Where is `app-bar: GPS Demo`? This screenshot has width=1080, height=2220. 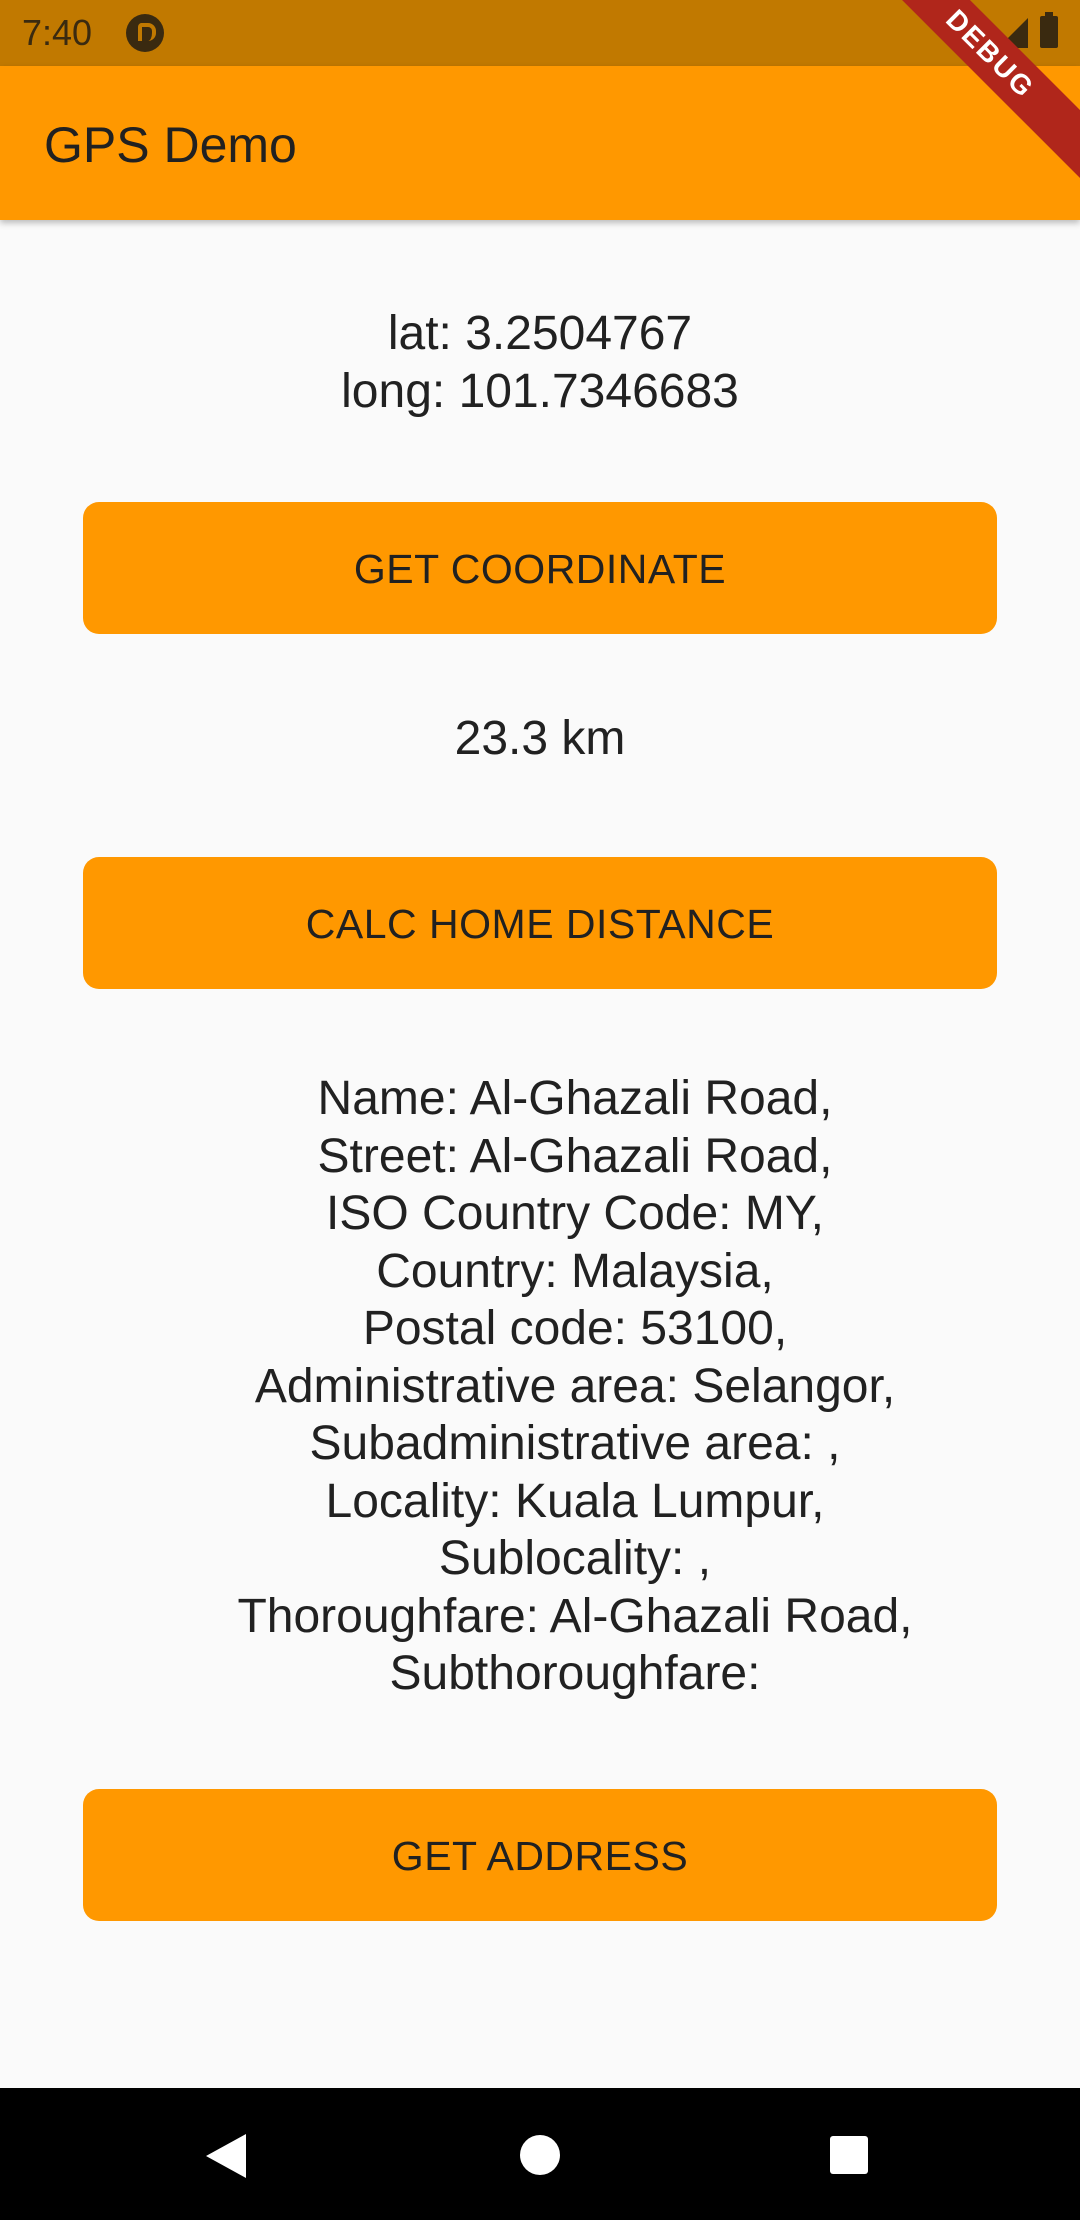
app-bar: GPS Demo is located at coordinates (540, 143).